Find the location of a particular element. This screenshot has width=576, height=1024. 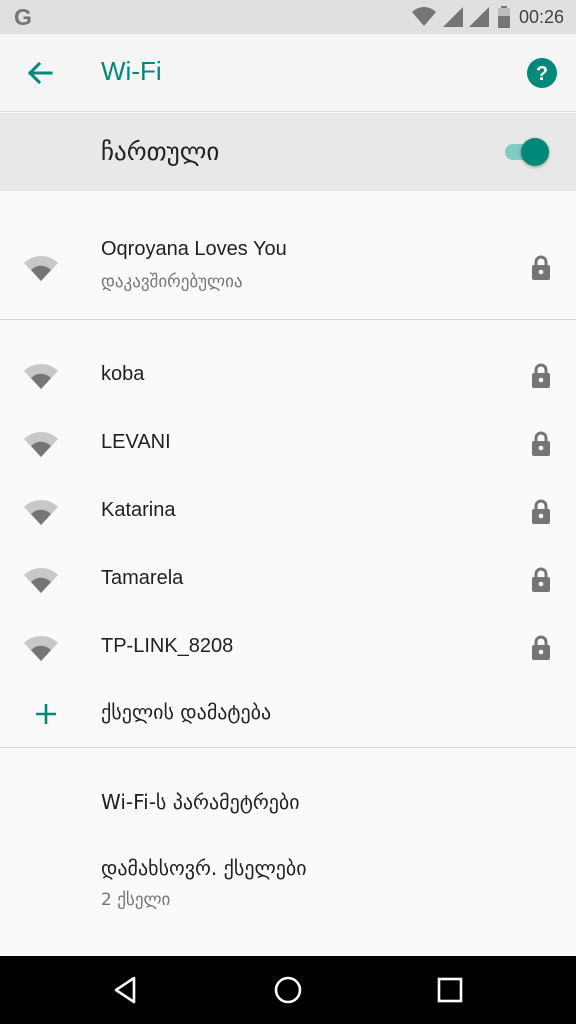

network-name: koba is located at coordinates (123, 374).